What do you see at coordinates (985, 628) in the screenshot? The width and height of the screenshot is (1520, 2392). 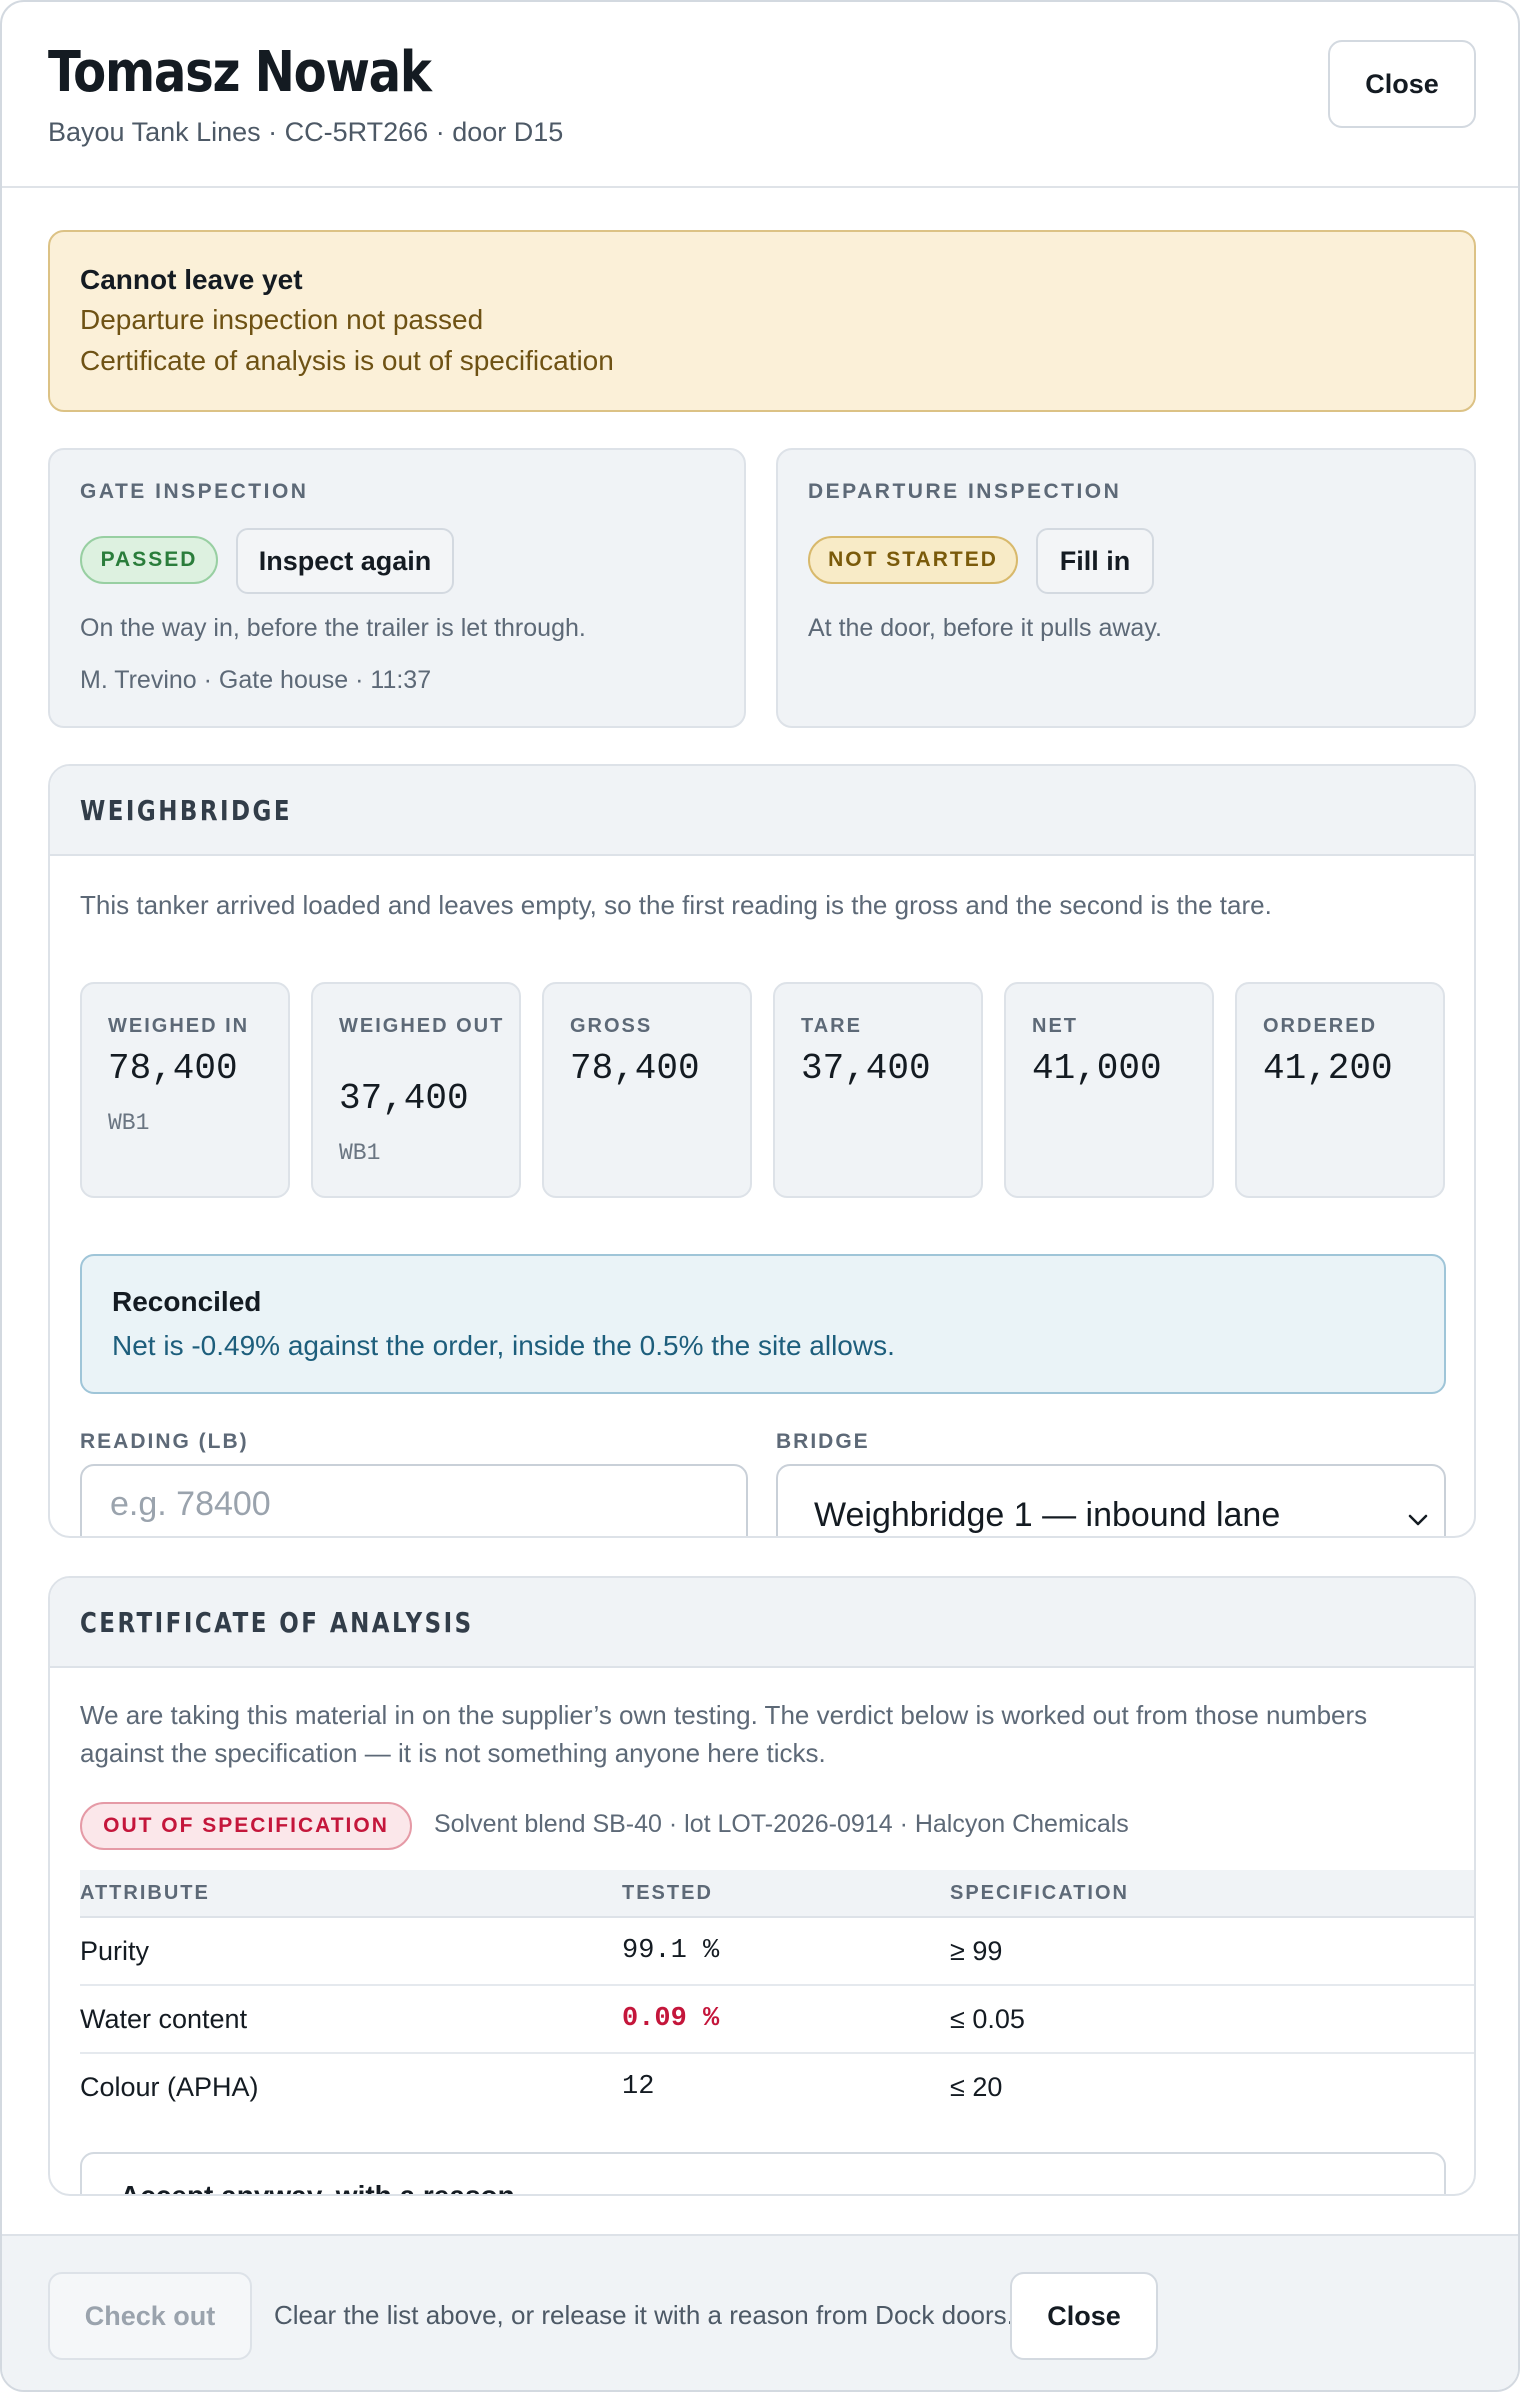 I see `card-description: At the door, before it pulls away.` at bounding box center [985, 628].